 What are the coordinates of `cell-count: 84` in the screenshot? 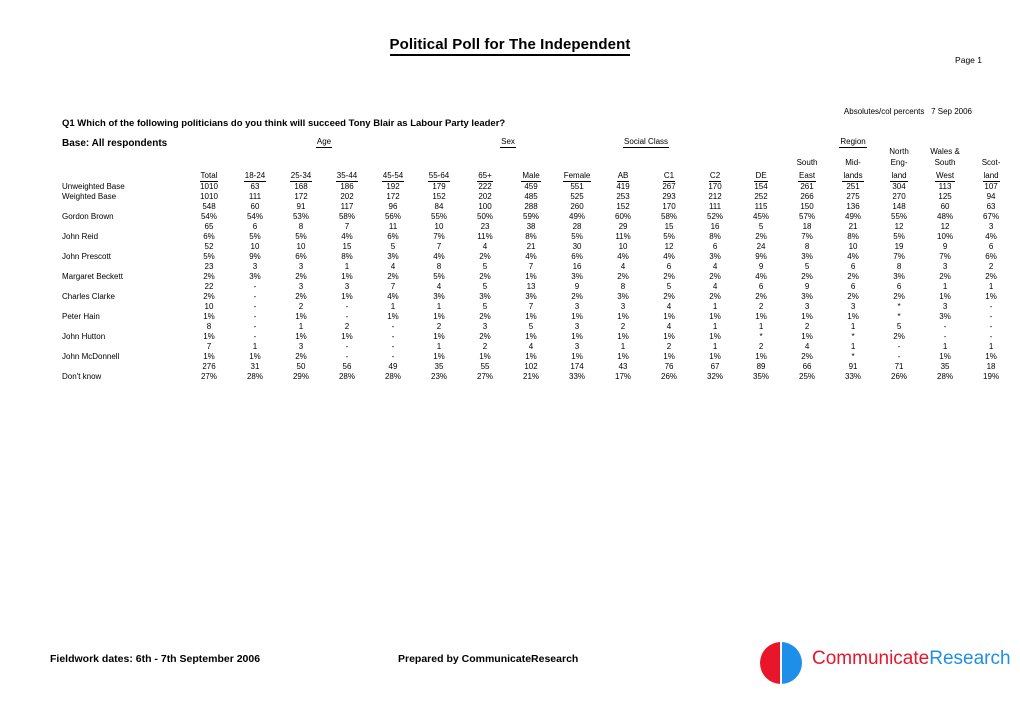 It's located at (439, 206).